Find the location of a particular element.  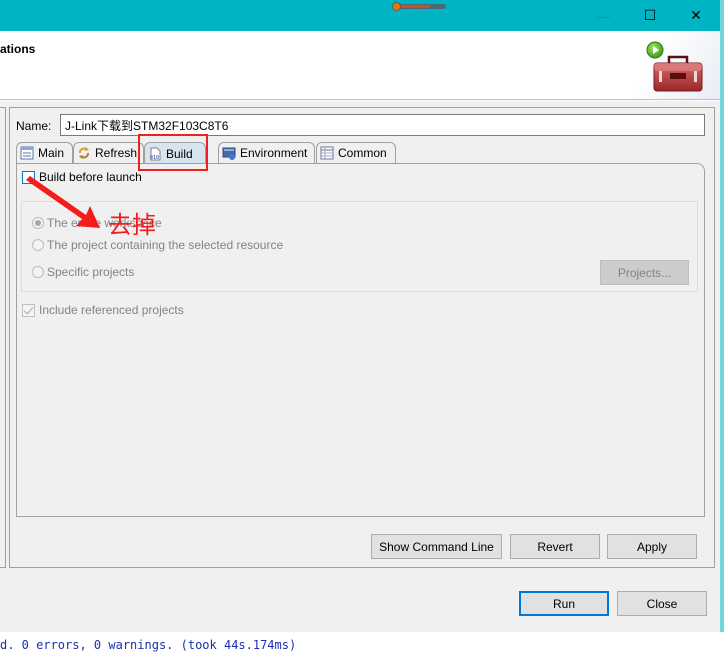

apply-button: Apply is located at coordinates (652, 546).